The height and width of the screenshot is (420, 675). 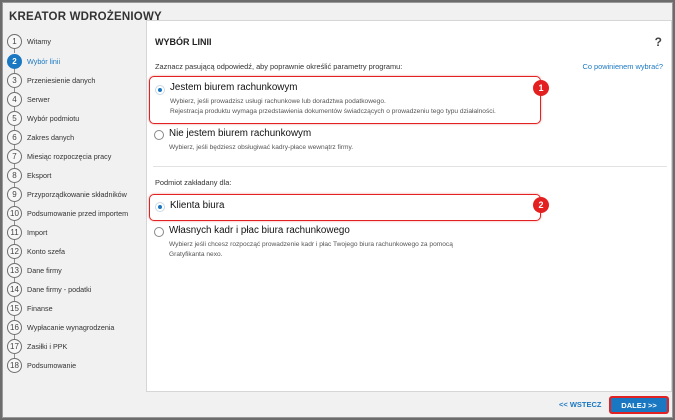 What do you see at coordinates (14, 365) in the screenshot?
I see `step-number: 18` at bounding box center [14, 365].